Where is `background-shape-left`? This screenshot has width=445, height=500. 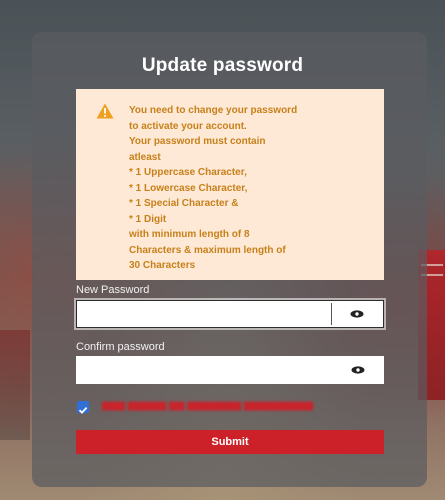 background-shape-left is located at coordinates (15, 385).